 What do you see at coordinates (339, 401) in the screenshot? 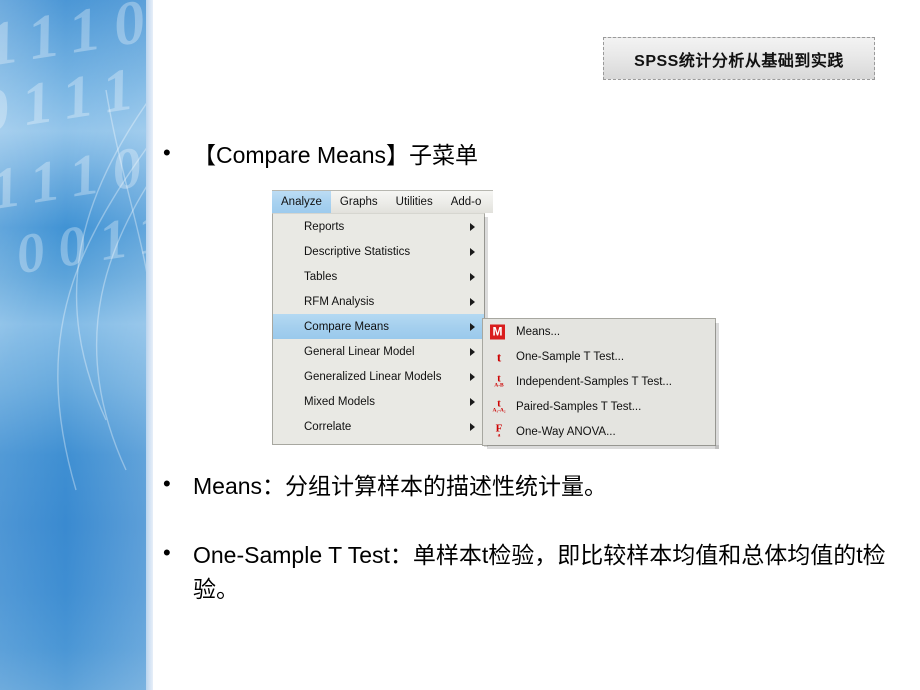
I see `menu-item-mixed-models-label: Mixed Models` at bounding box center [339, 401].